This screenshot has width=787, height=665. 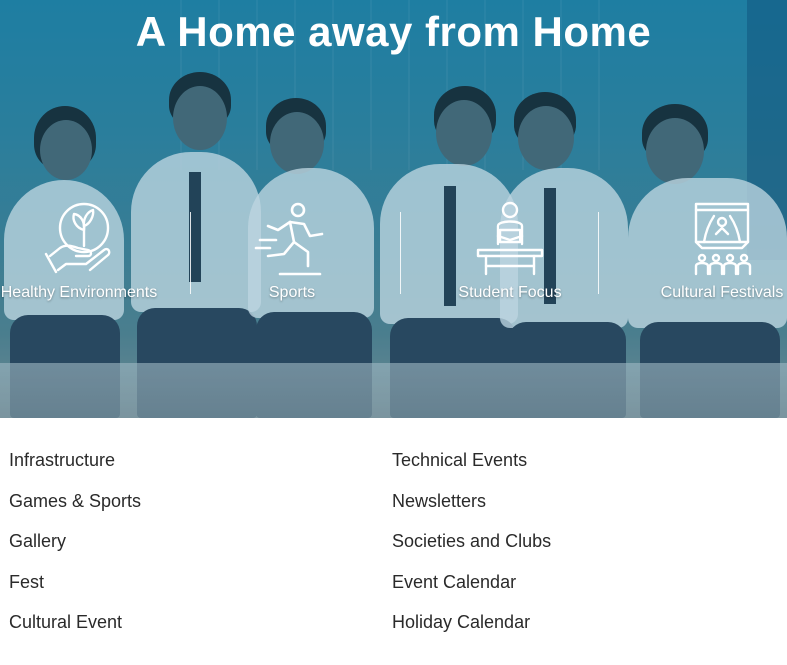 I want to click on running-person-icon, so click(x=289, y=239).